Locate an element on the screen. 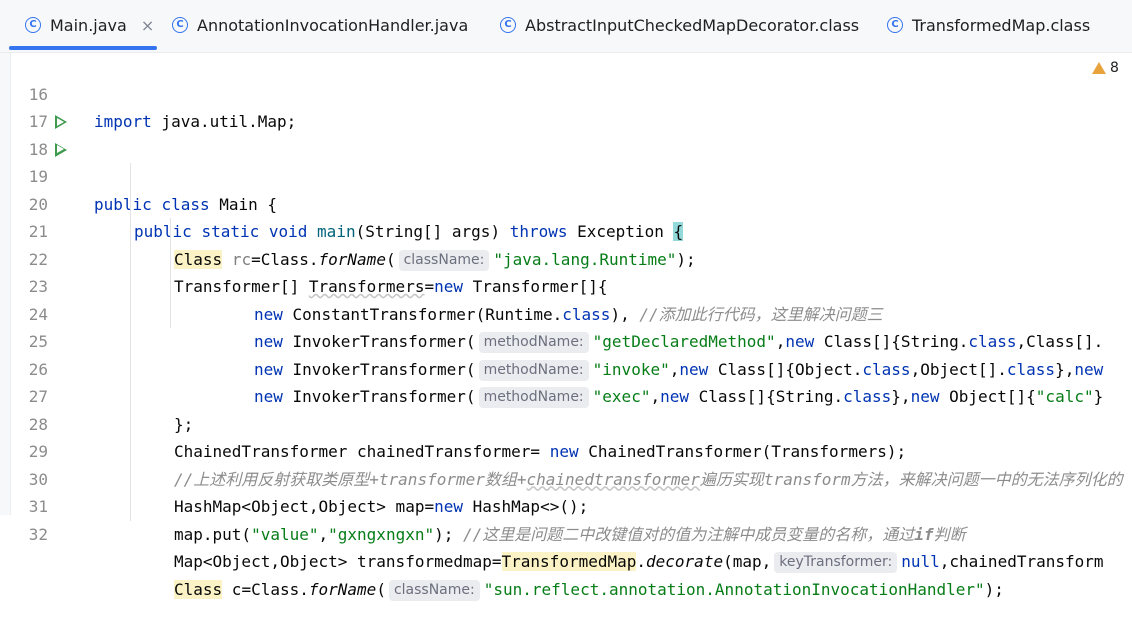 This screenshot has height=631, width=1132. warnings-indicator: 8 is located at coordinates (1105, 68).